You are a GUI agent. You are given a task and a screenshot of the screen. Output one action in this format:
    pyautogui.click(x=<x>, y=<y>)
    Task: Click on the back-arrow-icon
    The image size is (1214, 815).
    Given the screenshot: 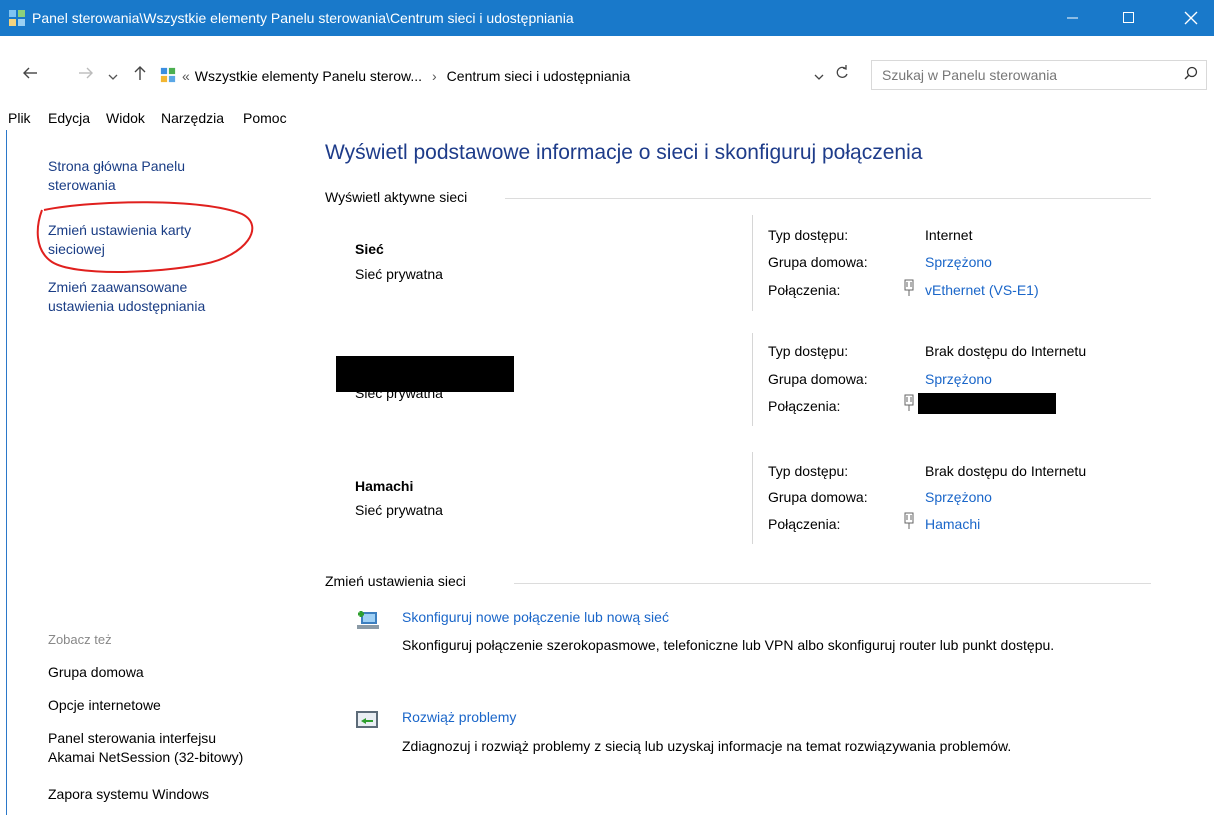 What is the action you would take?
    pyautogui.click(x=30, y=75)
    